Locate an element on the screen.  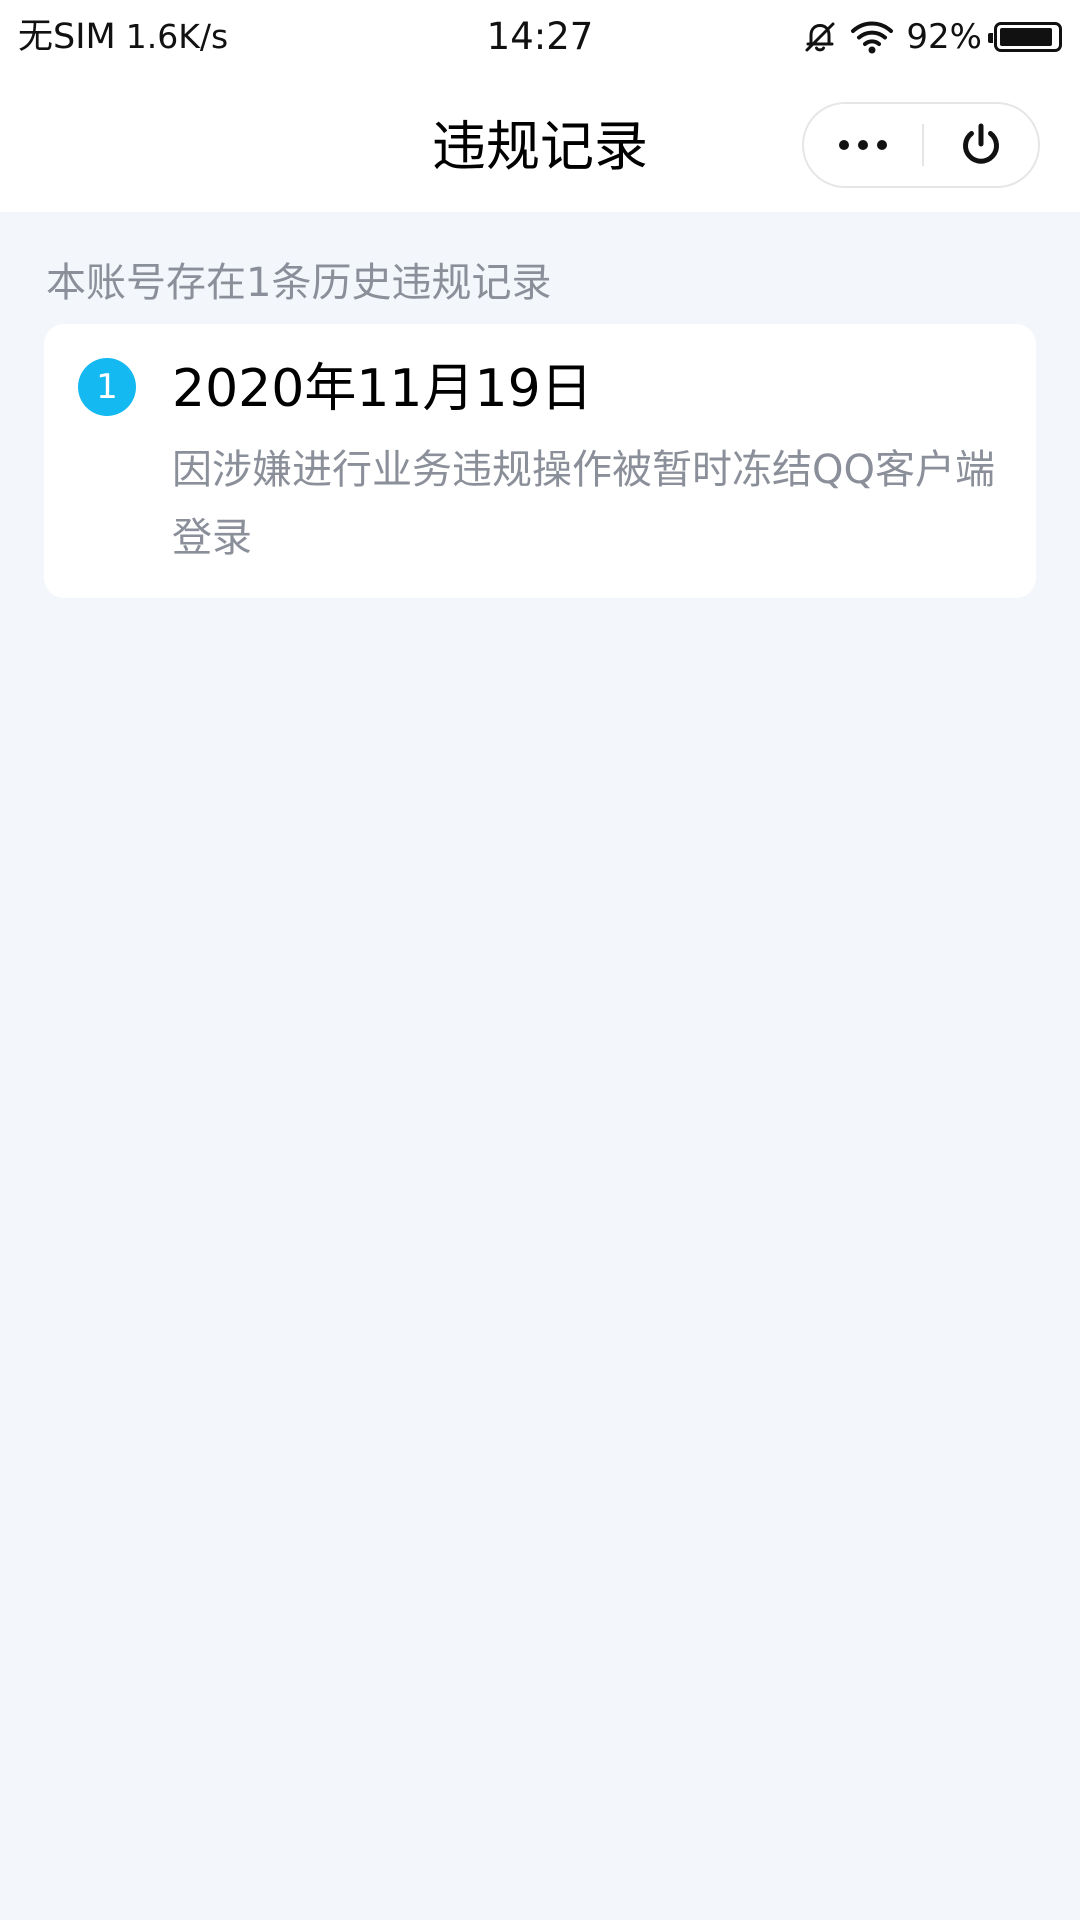
battery-fill is located at coordinates (1026, 37).